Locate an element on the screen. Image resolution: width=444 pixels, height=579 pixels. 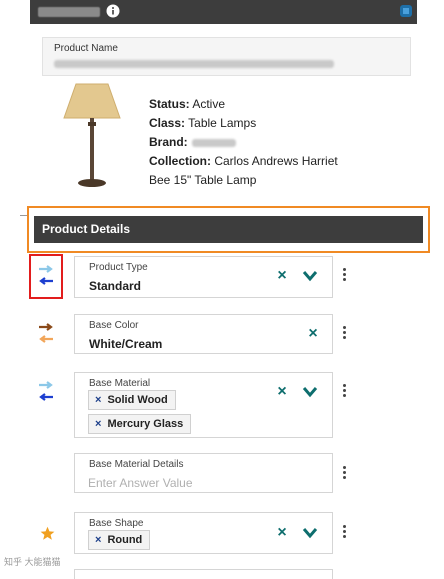
star-icon is located at coordinates (47, 533).